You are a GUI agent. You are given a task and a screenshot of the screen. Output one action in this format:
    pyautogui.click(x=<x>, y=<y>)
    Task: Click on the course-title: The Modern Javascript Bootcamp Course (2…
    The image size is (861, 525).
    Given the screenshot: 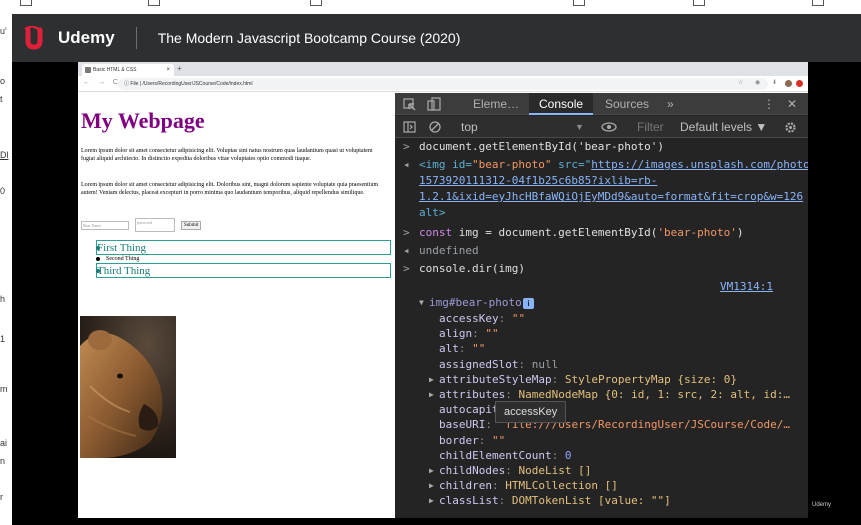 What is the action you would take?
    pyautogui.click(x=309, y=38)
    